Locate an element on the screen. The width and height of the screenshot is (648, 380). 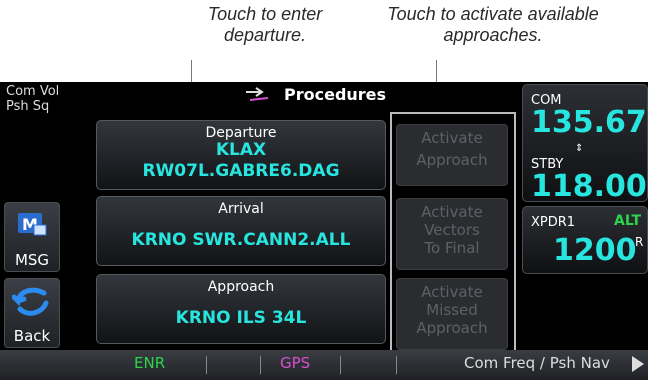
approach-button: Approach KRNO ILS 34L is located at coordinates (241, 309).